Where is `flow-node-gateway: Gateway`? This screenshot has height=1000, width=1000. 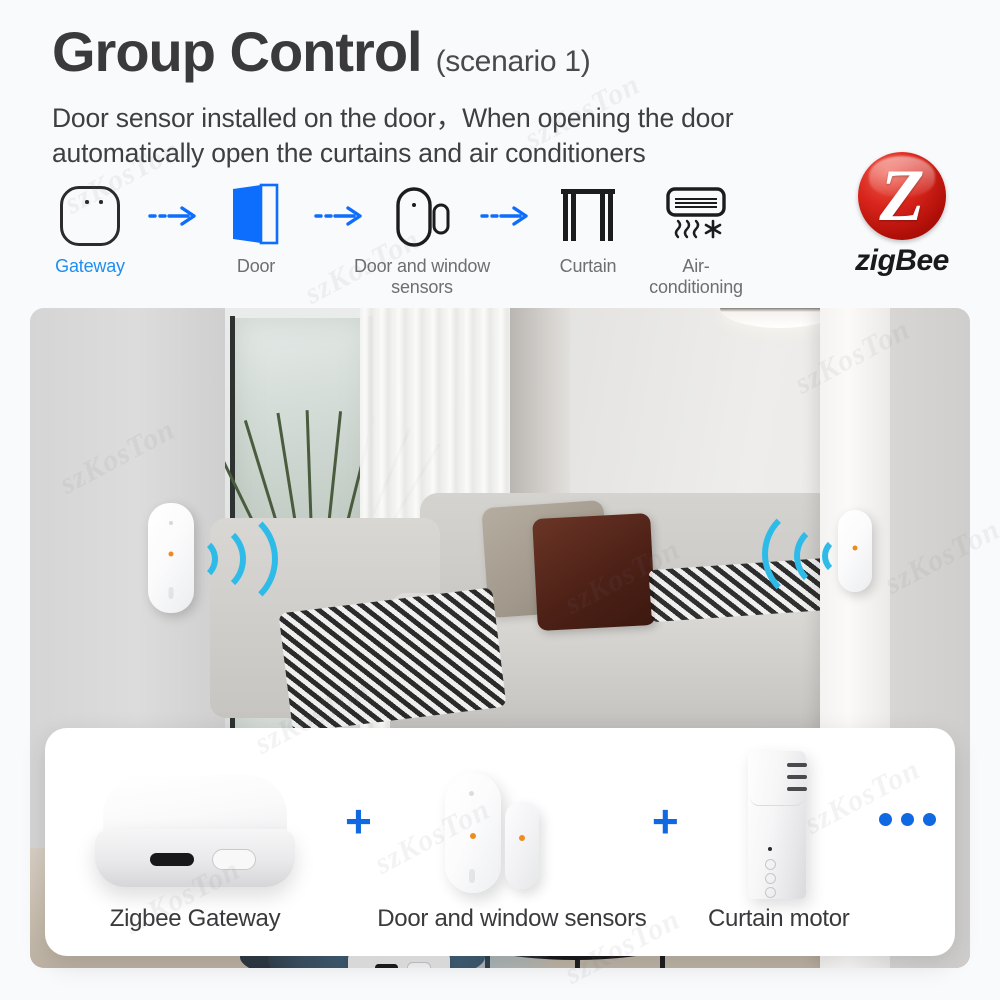 flow-node-gateway: Gateway is located at coordinates (90, 229).